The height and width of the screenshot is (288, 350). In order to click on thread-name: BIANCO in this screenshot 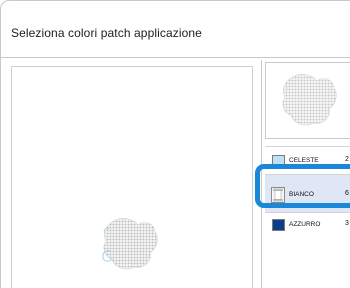, I will do `click(301, 194)`.